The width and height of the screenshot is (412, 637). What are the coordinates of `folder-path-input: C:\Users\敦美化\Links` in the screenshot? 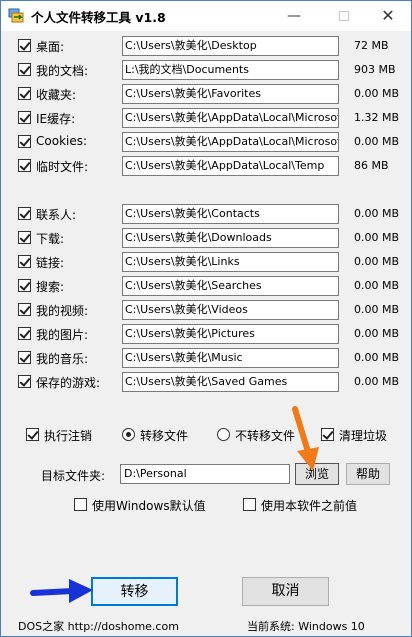 It's located at (230, 262).